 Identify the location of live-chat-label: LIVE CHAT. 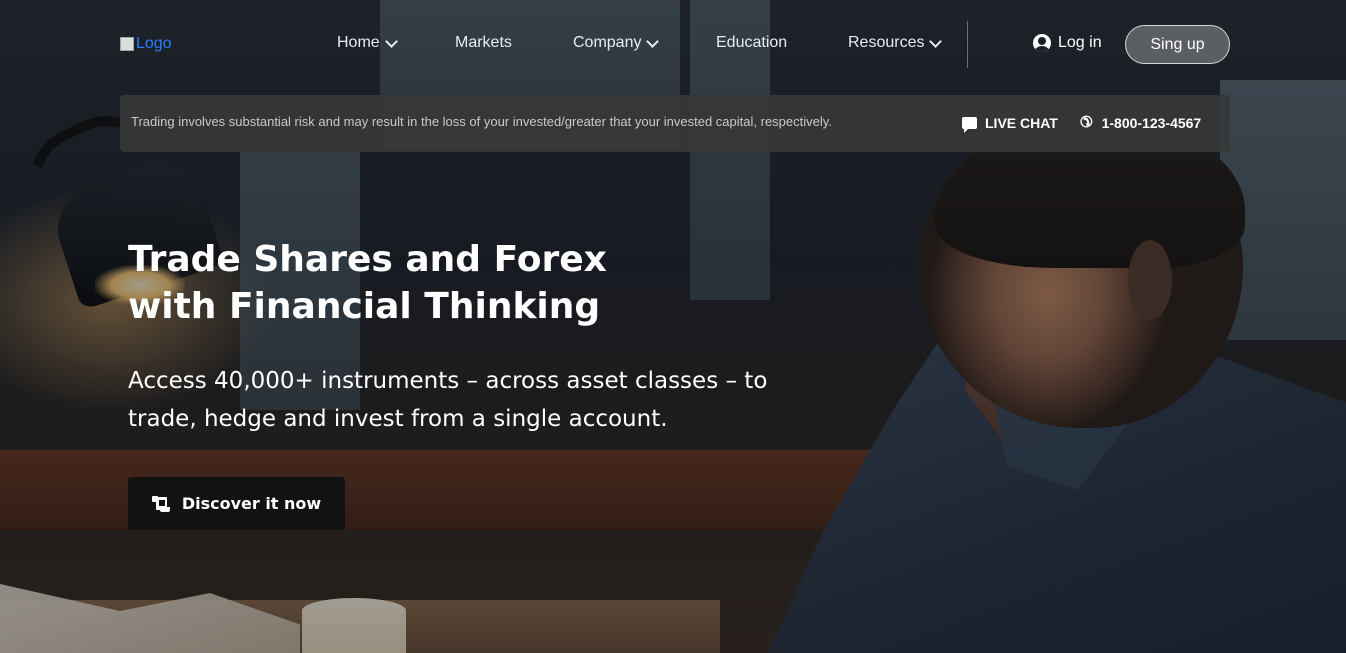
(1021, 123).